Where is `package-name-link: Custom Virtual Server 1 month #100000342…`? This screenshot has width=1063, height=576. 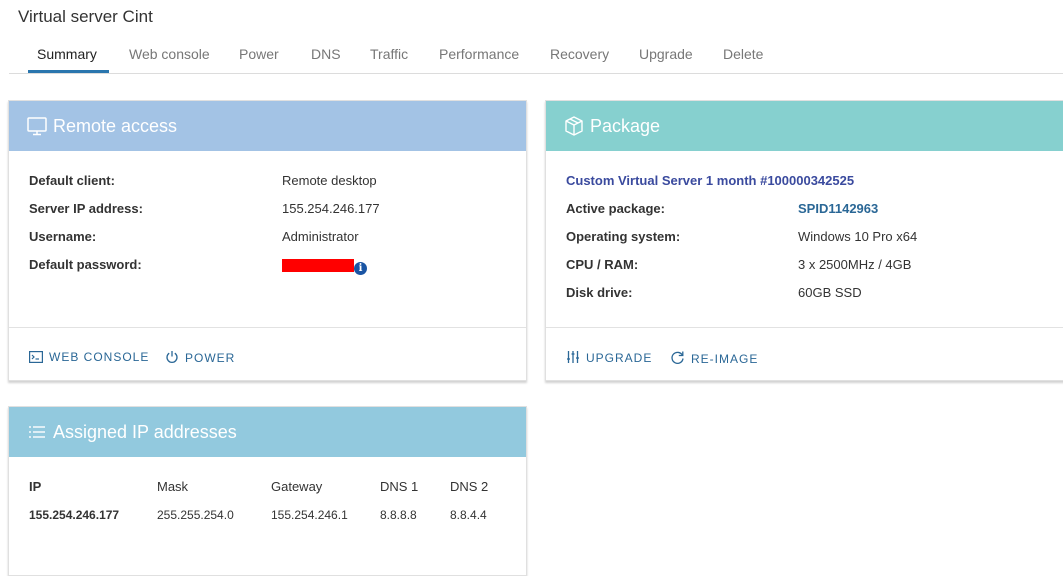 package-name-link: Custom Virtual Server 1 month #100000342… is located at coordinates (710, 180).